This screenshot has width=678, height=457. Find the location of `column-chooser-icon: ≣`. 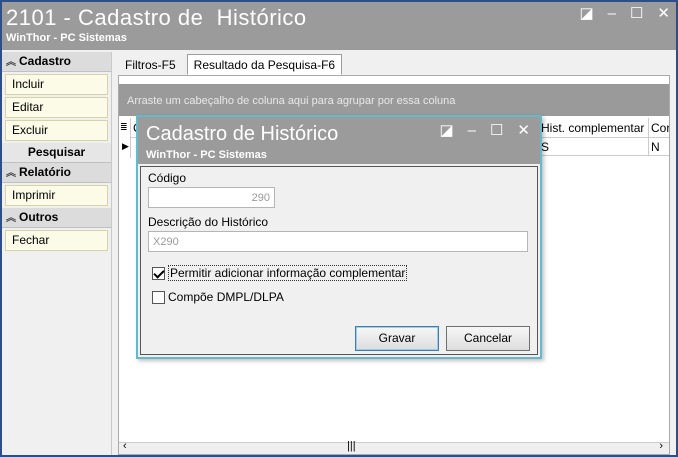

column-chooser-icon: ≣ is located at coordinates (124, 127).